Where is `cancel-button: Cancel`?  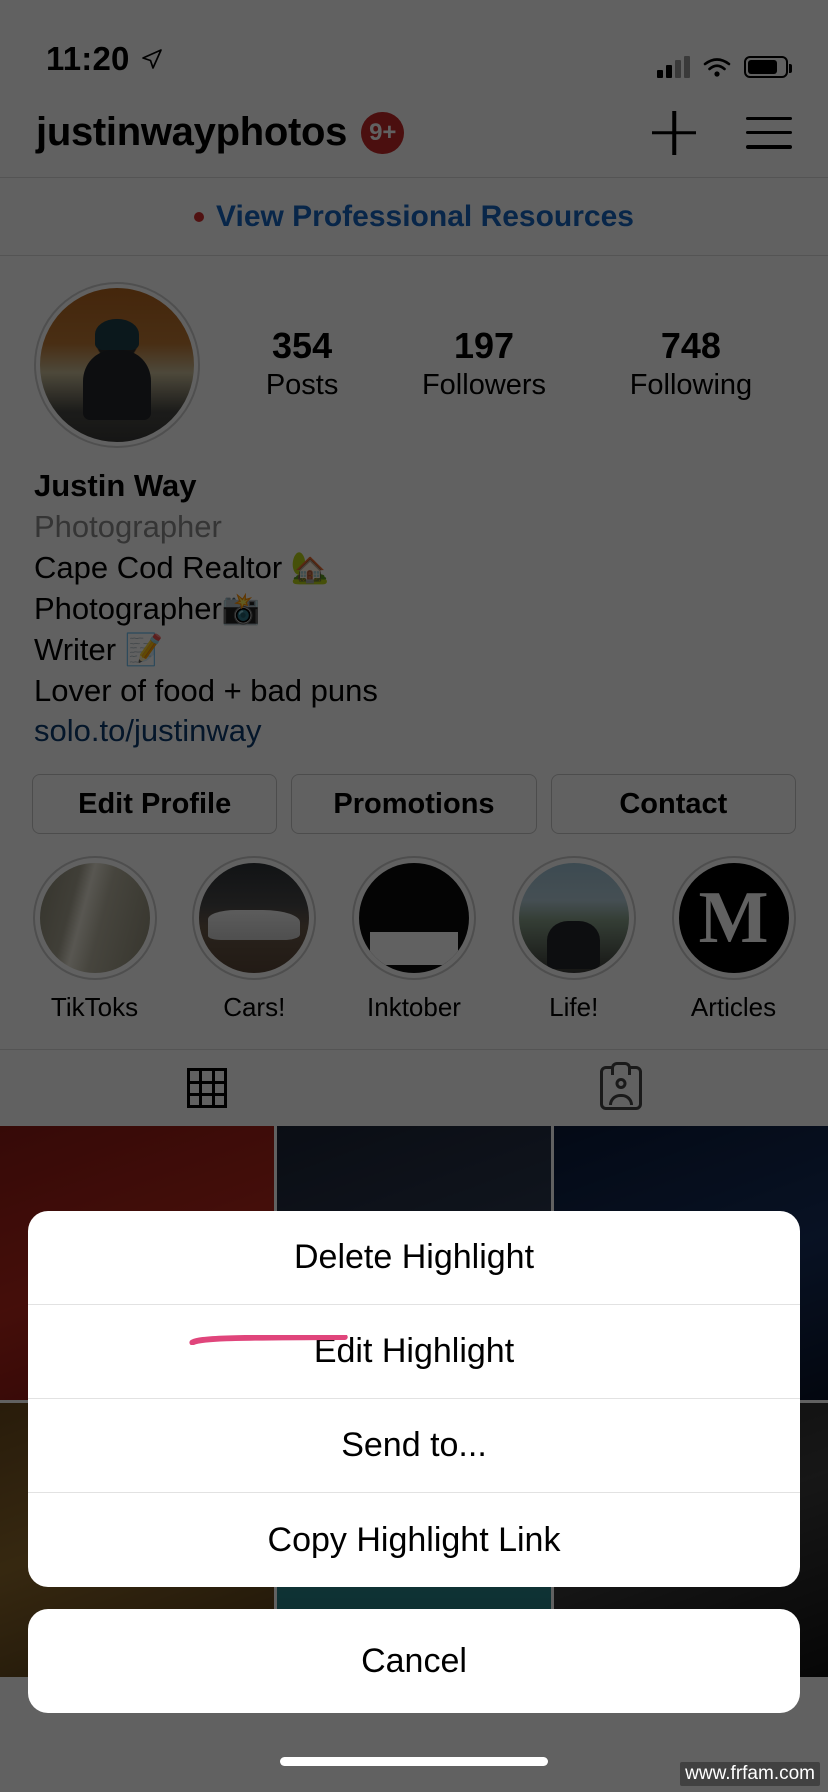
cancel-button: Cancel is located at coordinates (414, 1661).